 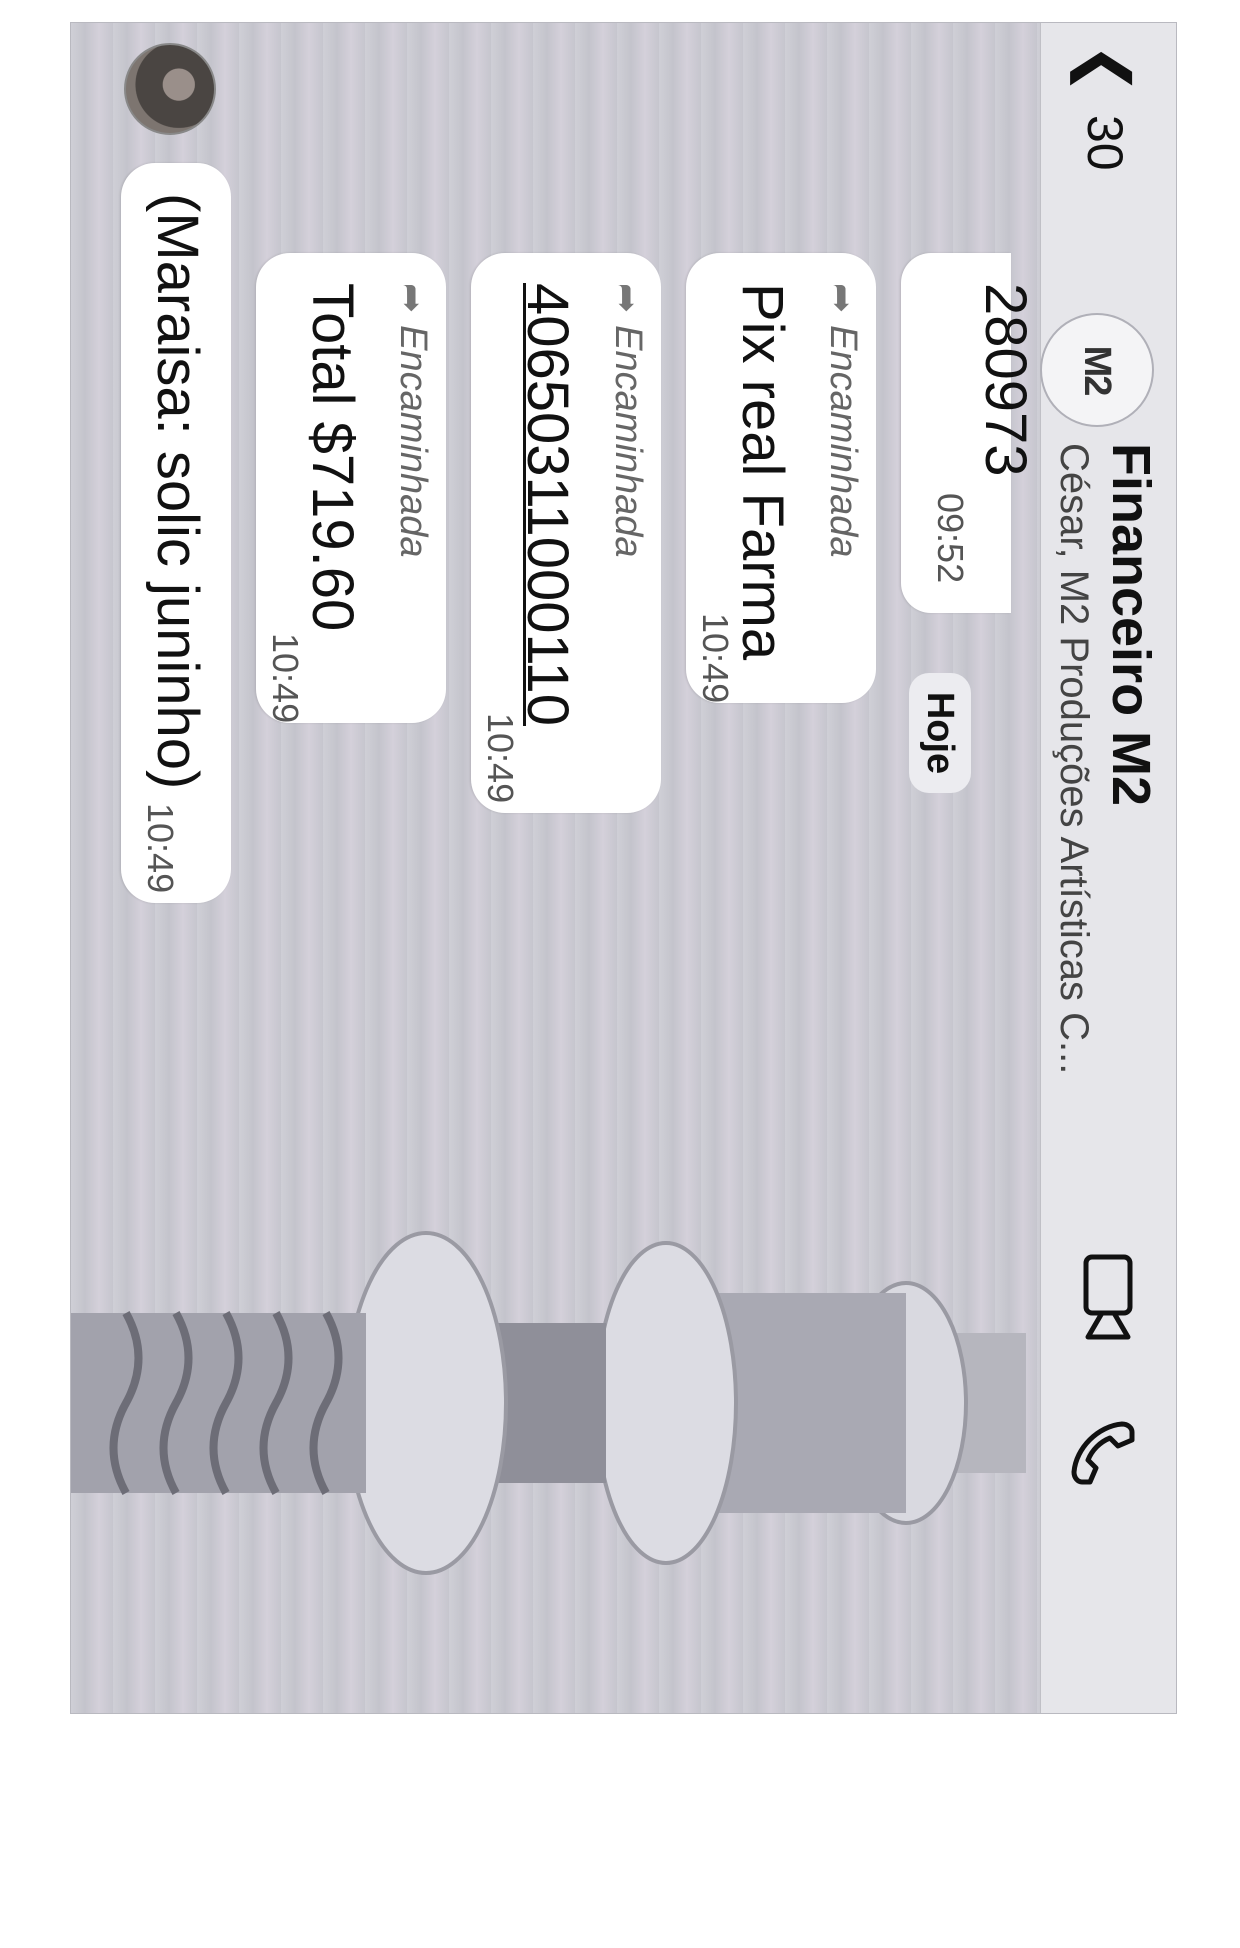 I want to click on message-text: Pix real Farma, so click(x=762, y=472).